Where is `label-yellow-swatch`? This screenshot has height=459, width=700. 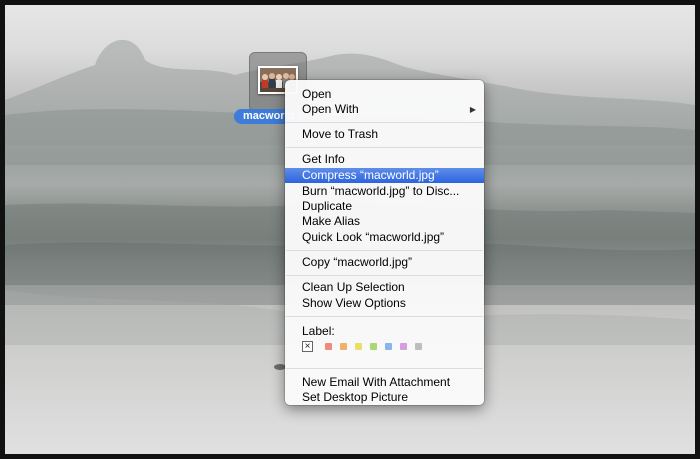
label-yellow-swatch is located at coordinates (358, 346).